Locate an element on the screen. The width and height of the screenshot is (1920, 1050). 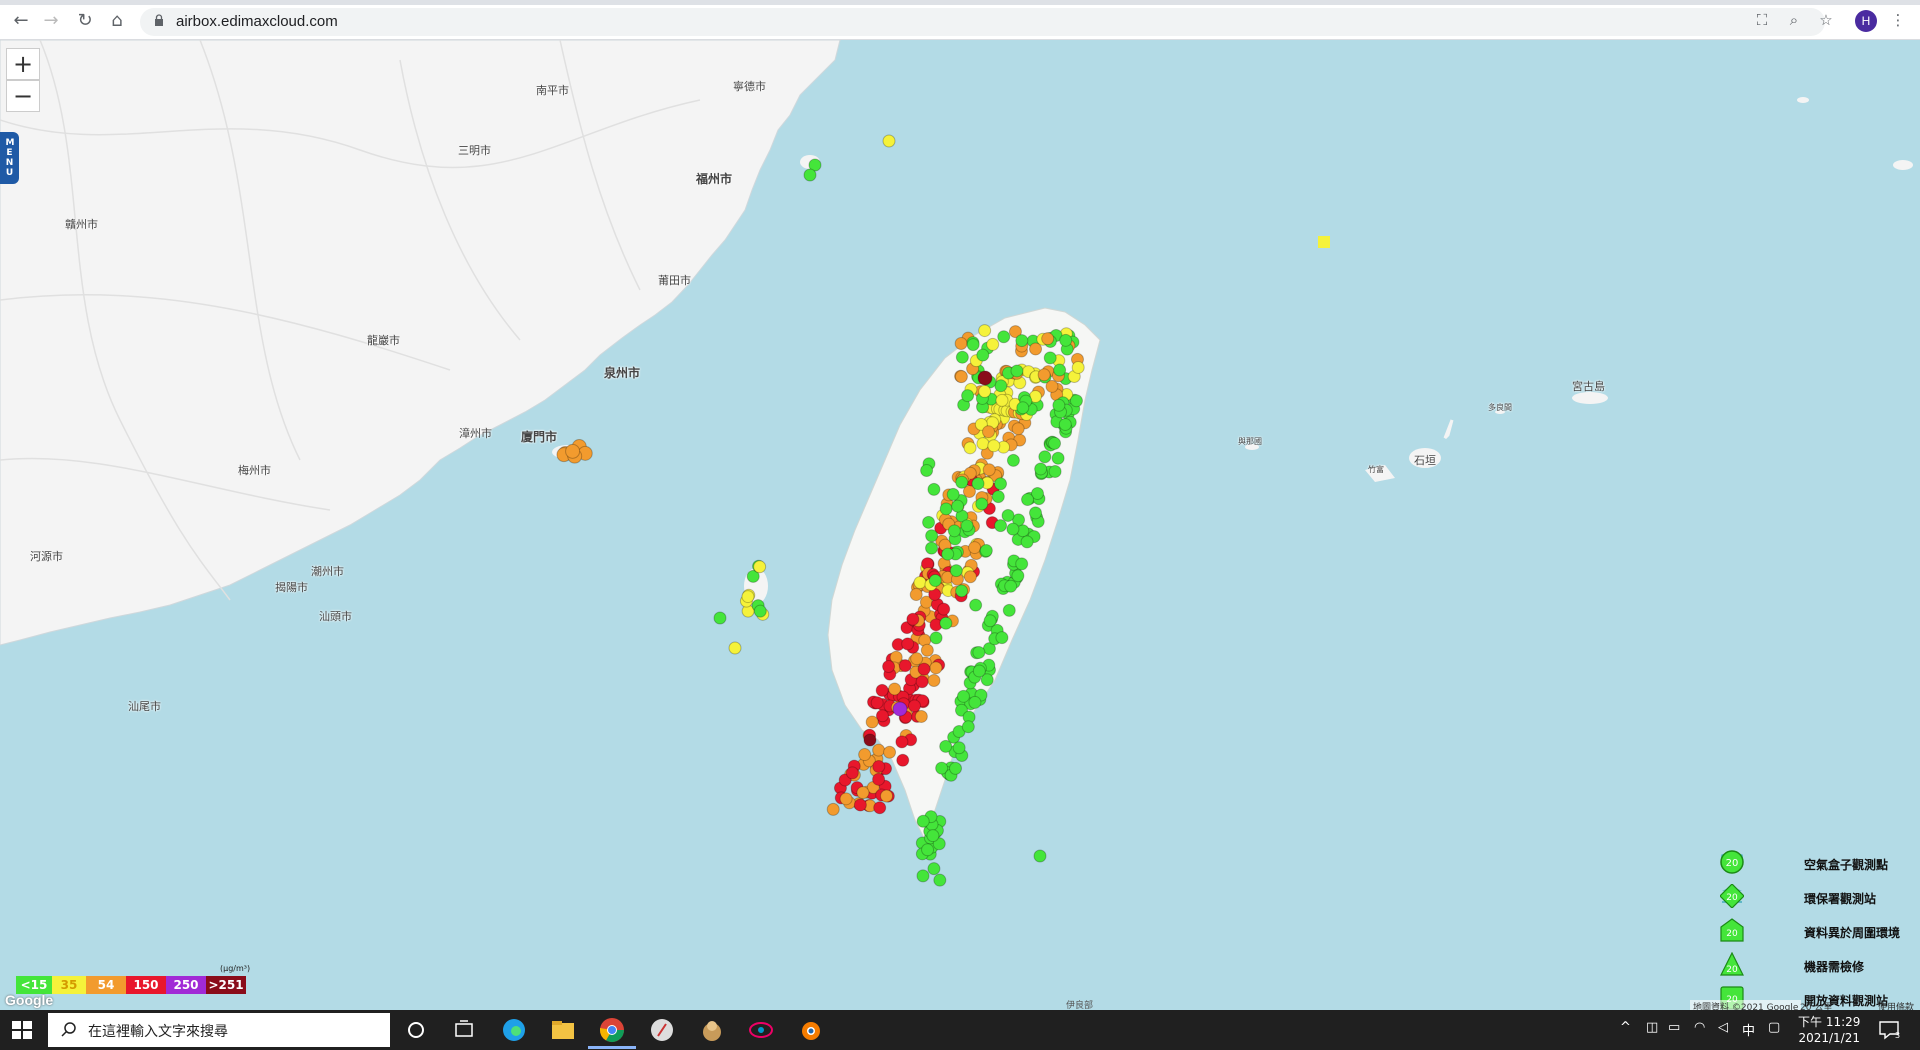
tray-chevron-icon: ^ is located at coordinates (1625, 1027).